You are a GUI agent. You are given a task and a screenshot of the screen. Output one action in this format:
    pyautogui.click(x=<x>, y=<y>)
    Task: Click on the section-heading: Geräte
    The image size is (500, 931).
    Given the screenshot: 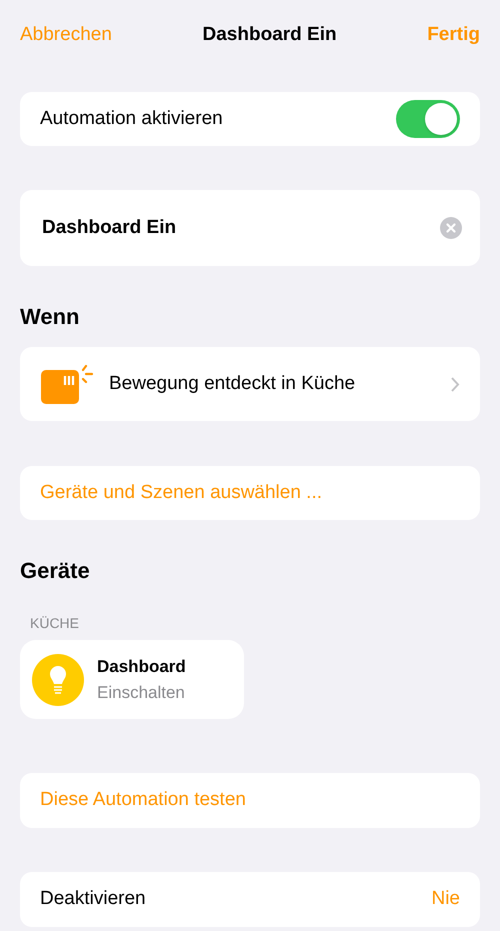 What is the action you would take?
    pyautogui.click(x=55, y=571)
    